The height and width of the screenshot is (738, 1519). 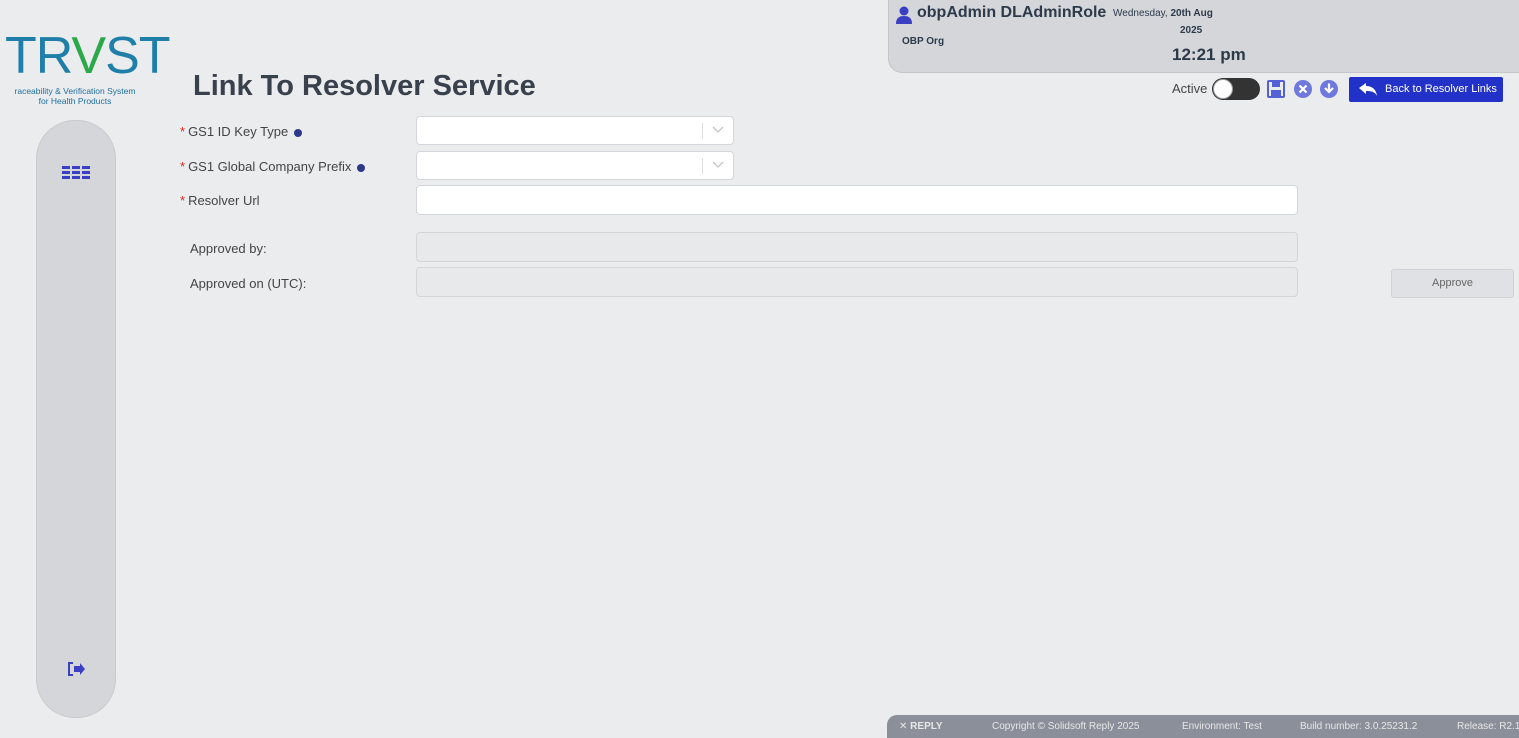 What do you see at coordinates (76, 173) in the screenshot?
I see `menu-icon` at bounding box center [76, 173].